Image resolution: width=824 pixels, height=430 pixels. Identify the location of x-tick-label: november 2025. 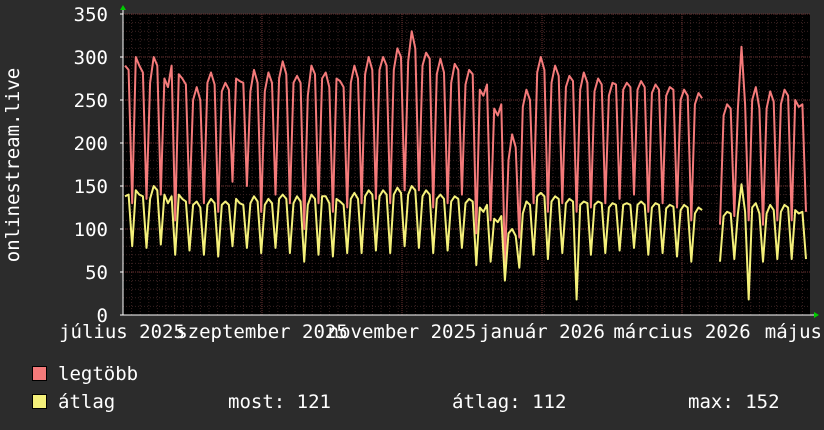
(402, 332).